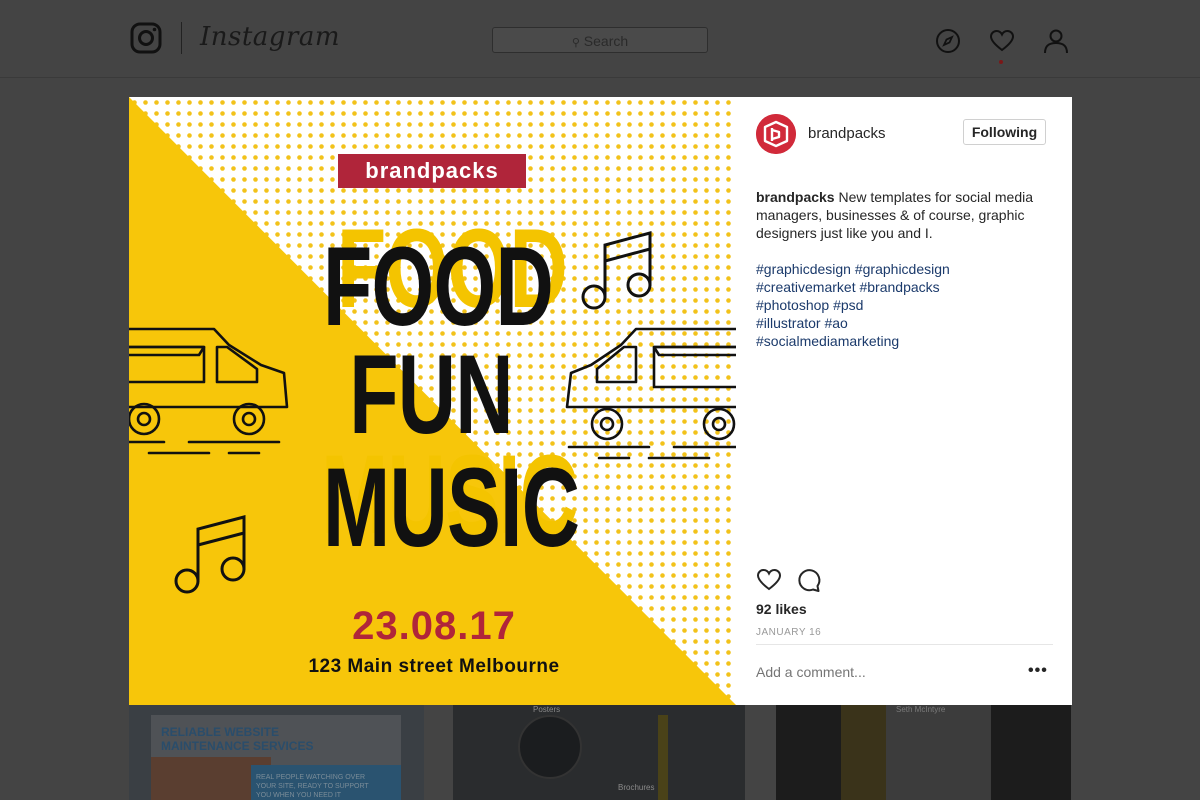  What do you see at coordinates (220, 732) in the screenshot?
I see `tile-title-line: RELIABLE WEBSITE` at bounding box center [220, 732].